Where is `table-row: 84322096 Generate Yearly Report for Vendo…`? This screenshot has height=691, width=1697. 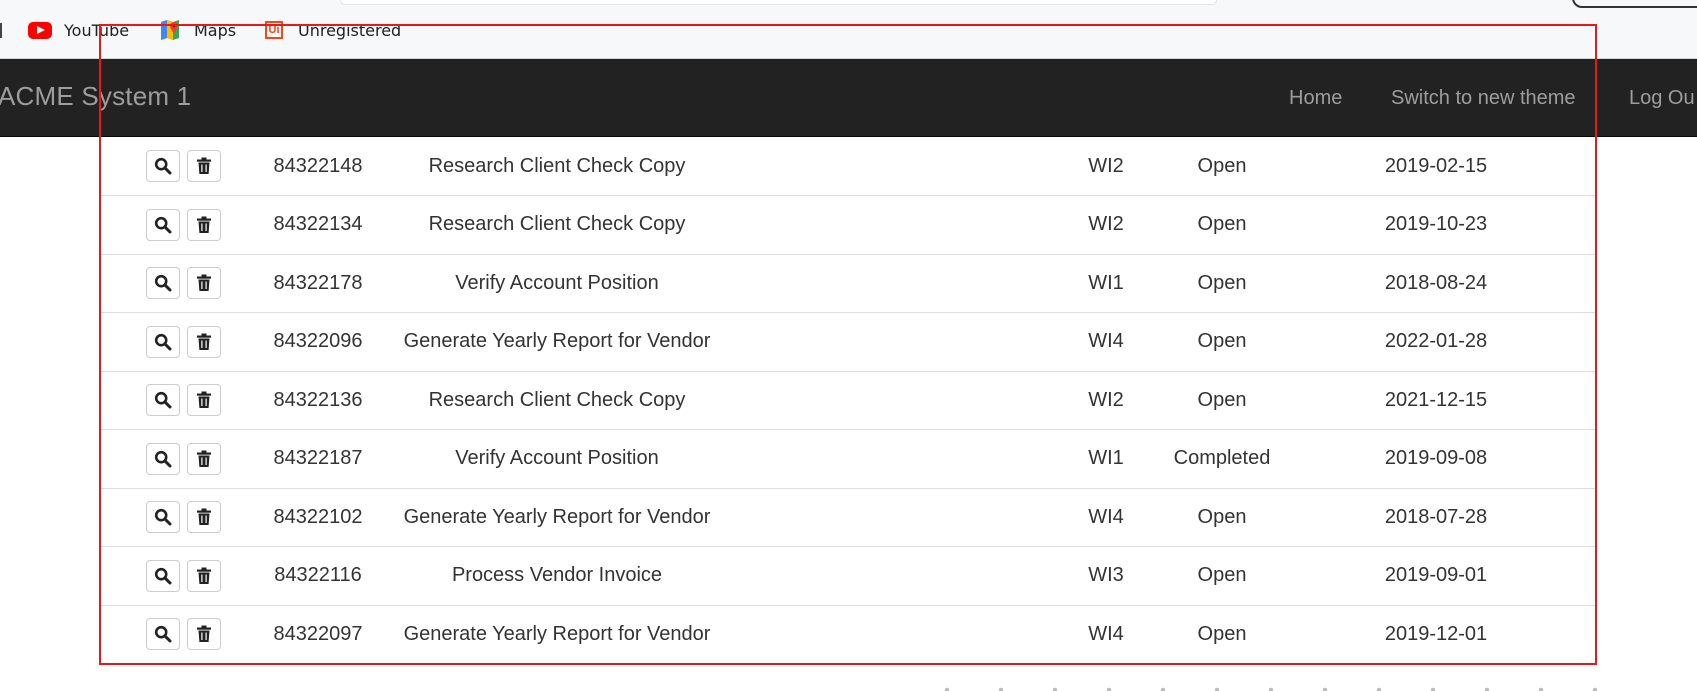
table-row: 84322096 Generate Yearly Report for Vendo… is located at coordinates (848, 342).